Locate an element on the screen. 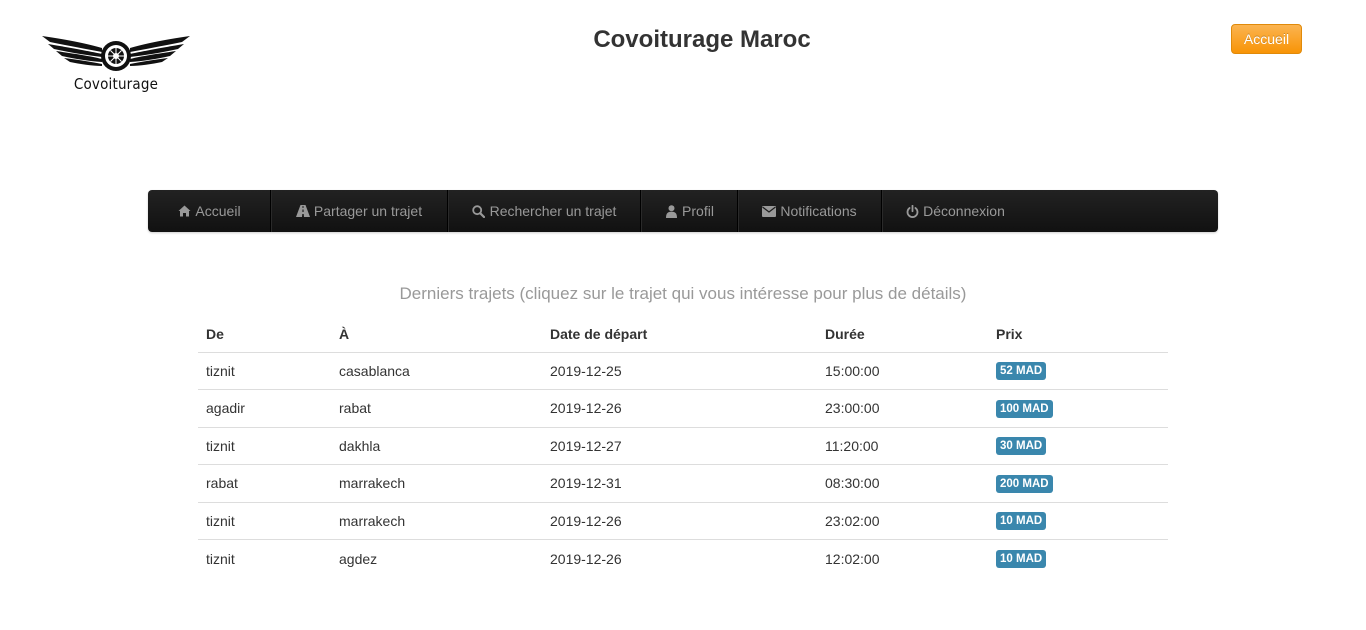  logo-text: Covoiturage is located at coordinates (116, 84).